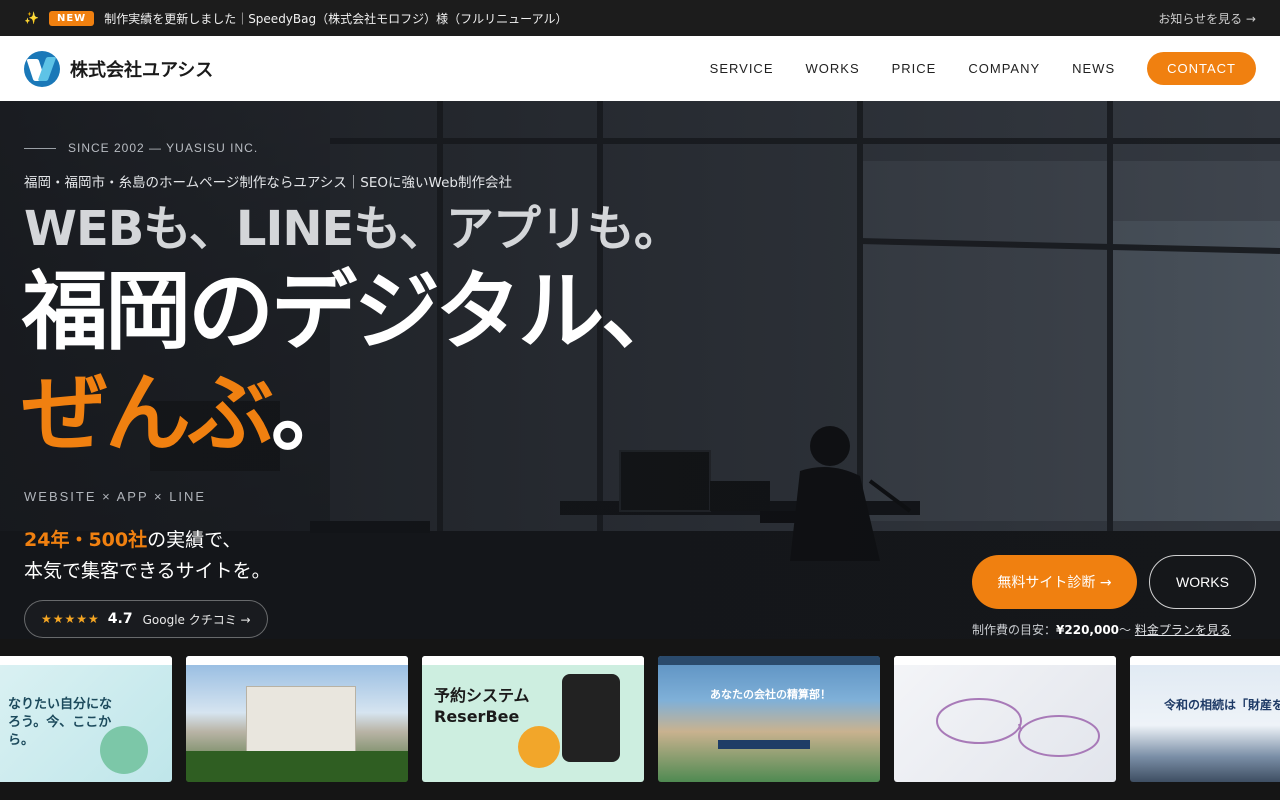  Describe the element at coordinates (297, 766) in the screenshot. I see `thumbnail-trees` at that location.